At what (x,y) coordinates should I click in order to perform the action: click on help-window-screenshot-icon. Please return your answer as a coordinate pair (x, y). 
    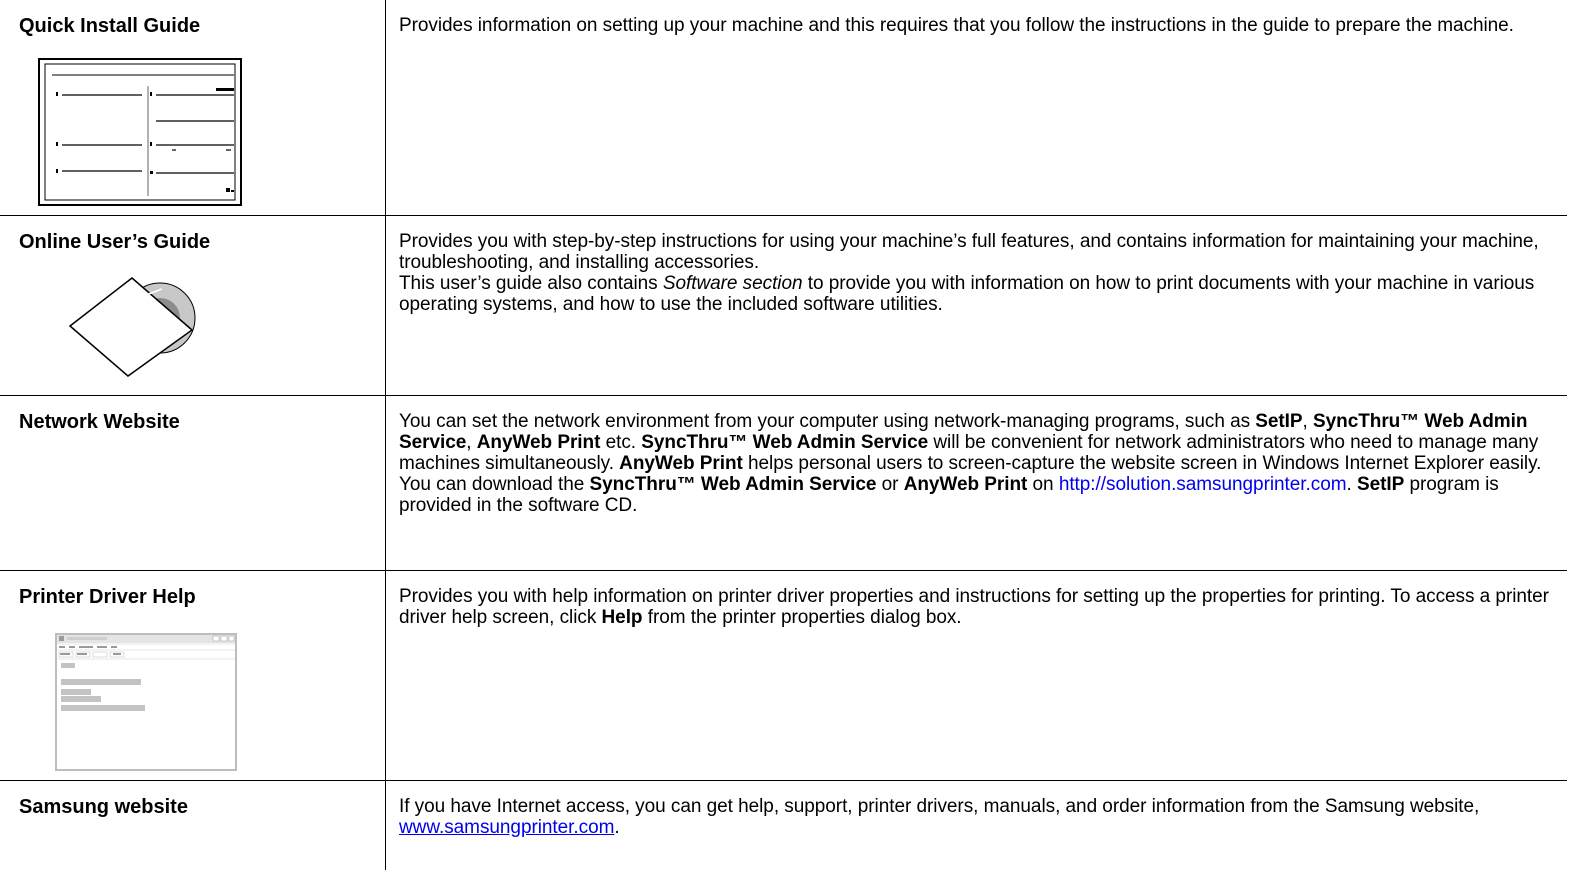
    Looking at the image, I should click on (146, 702).